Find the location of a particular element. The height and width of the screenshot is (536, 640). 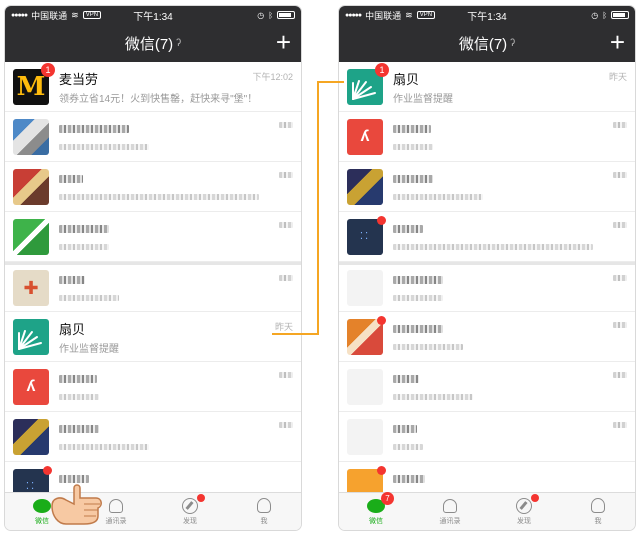

tab-bar: 7 微信 通讯录 发现 我 is located at coordinates (487, 510).